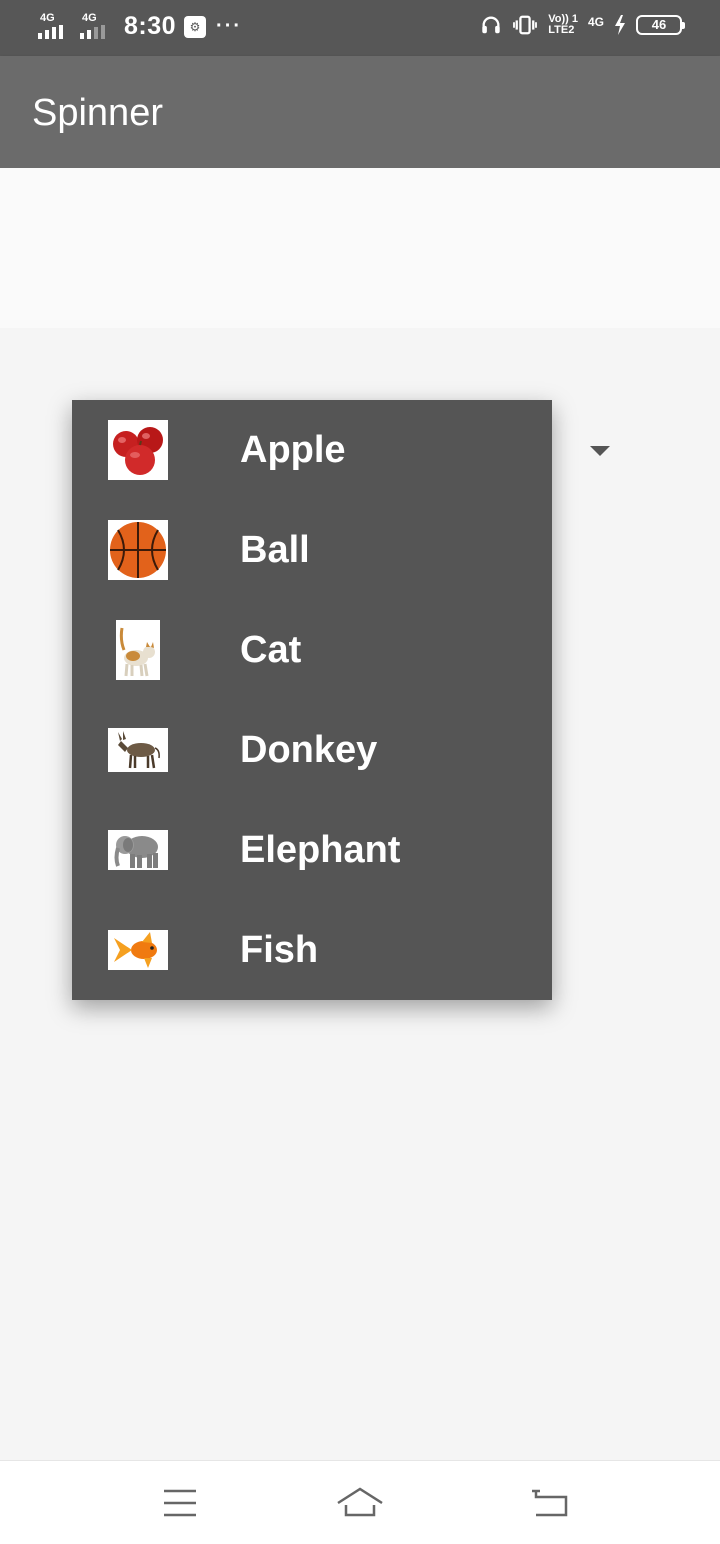 This screenshot has height=1544, width=720. What do you see at coordinates (150, 26) in the screenshot?
I see `status-time: 8:30` at bounding box center [150, 26].